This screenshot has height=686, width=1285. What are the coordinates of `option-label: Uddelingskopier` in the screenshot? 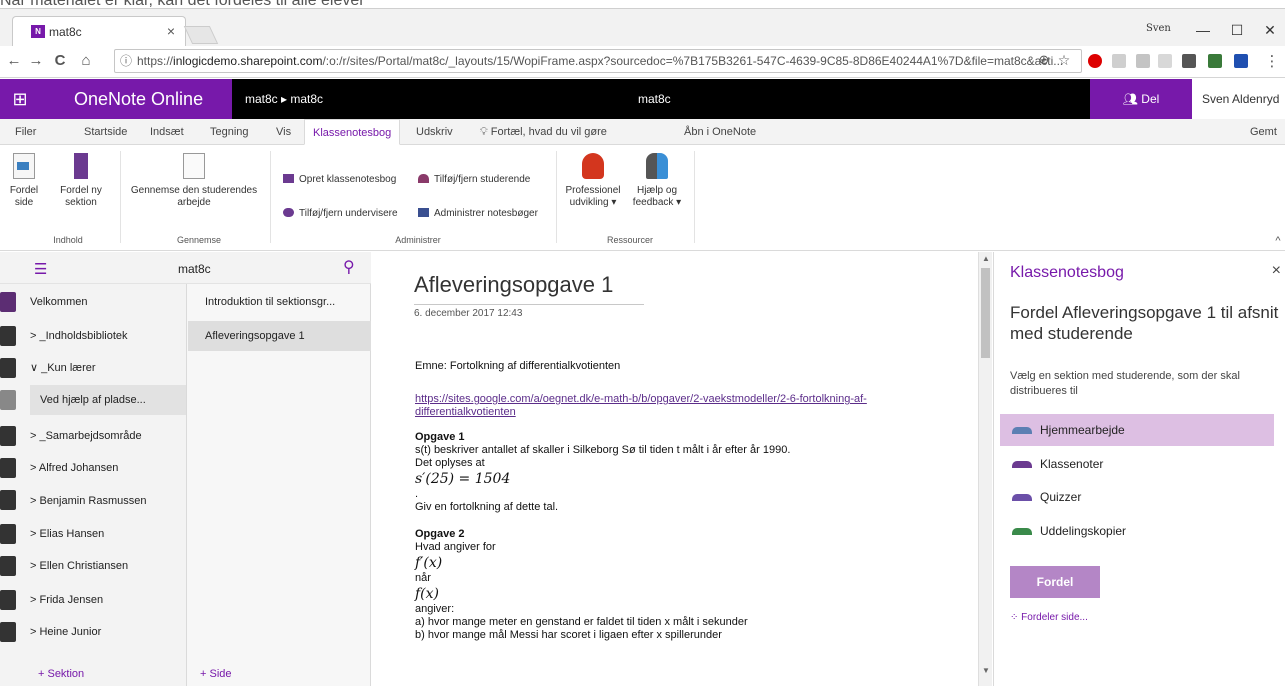 It's located at (1083, 531).